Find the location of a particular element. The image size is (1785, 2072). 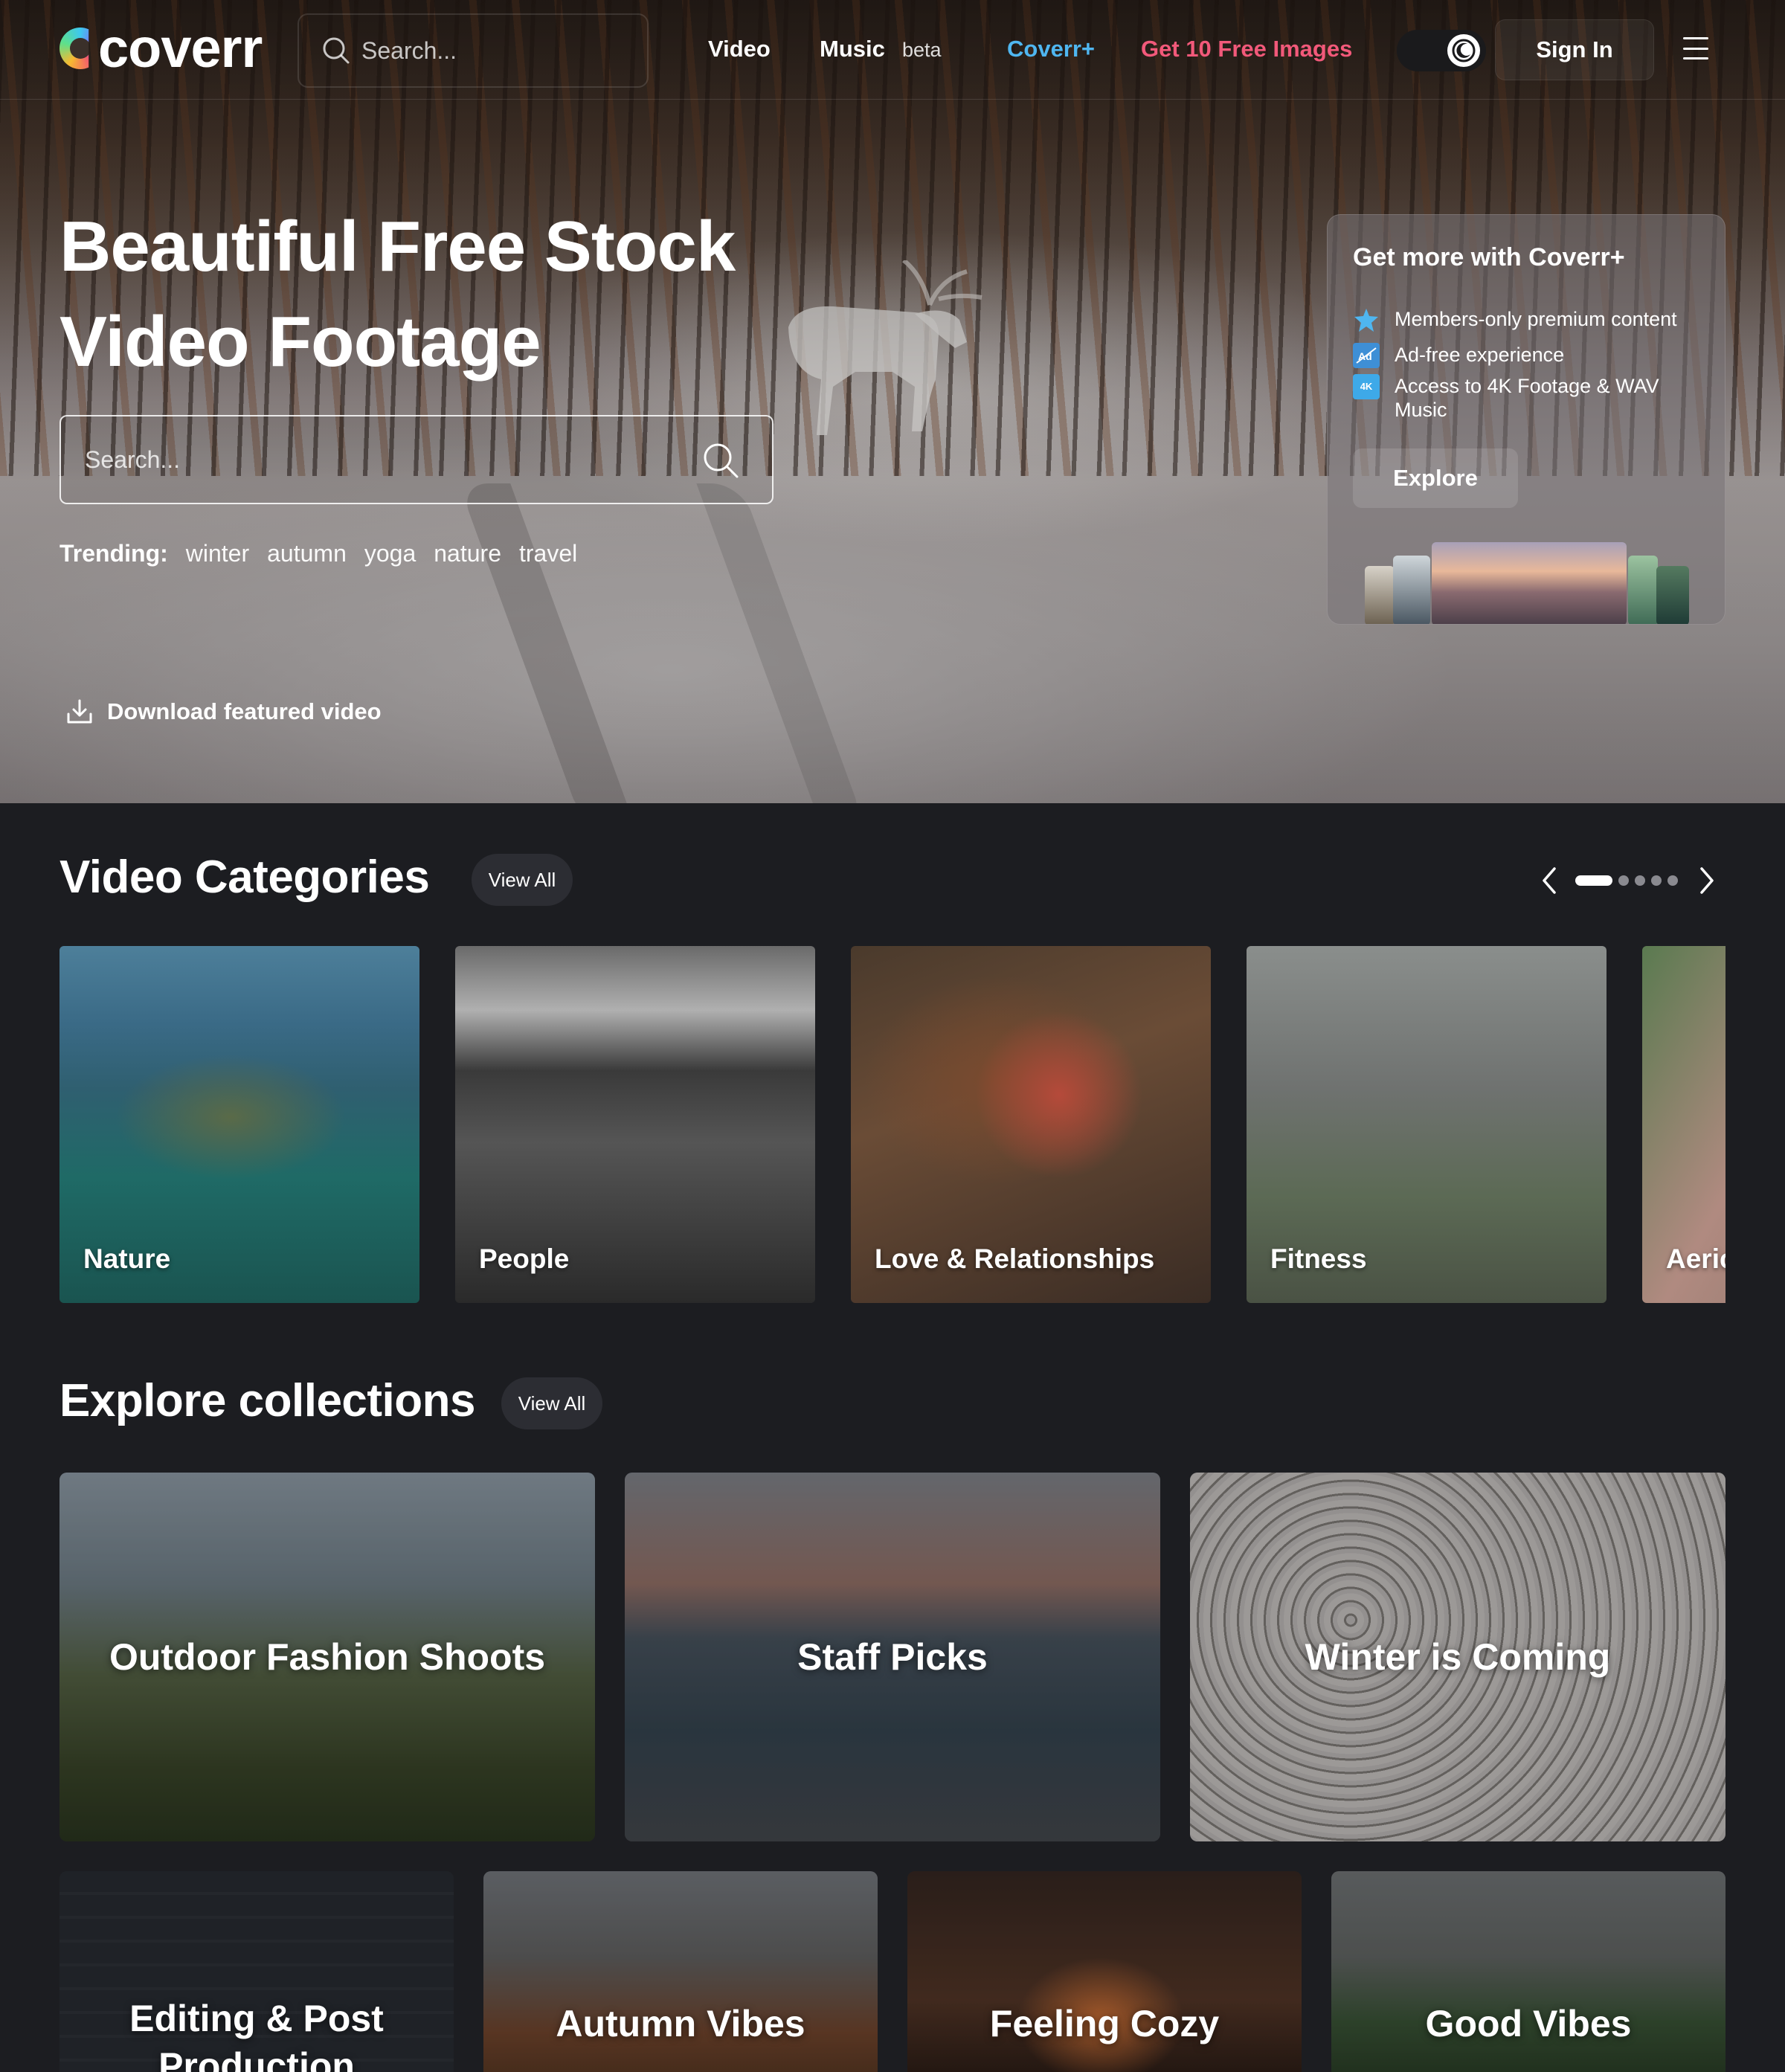

ad-free-icon: Ad is located at coordinates (1367, 355).